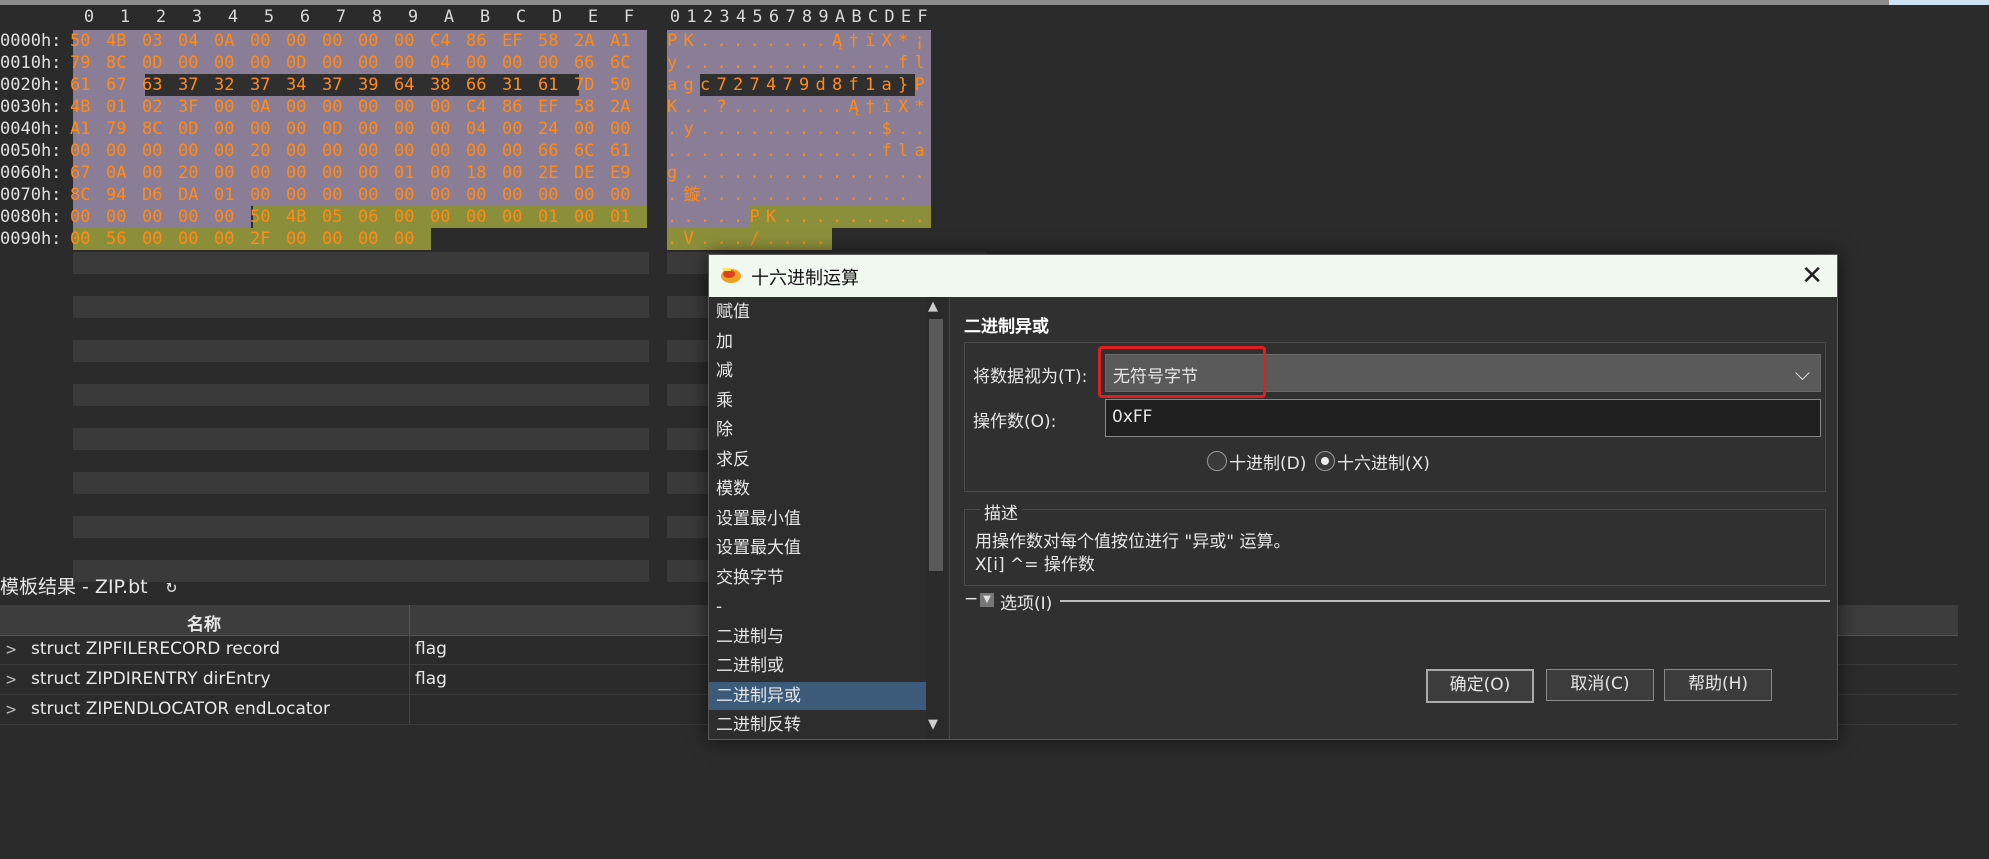 This screenshot has width=1989, height=859. Describe the element at coordinates (152, 41) in the screenshot. I see `hex-byte: 03` at that location.